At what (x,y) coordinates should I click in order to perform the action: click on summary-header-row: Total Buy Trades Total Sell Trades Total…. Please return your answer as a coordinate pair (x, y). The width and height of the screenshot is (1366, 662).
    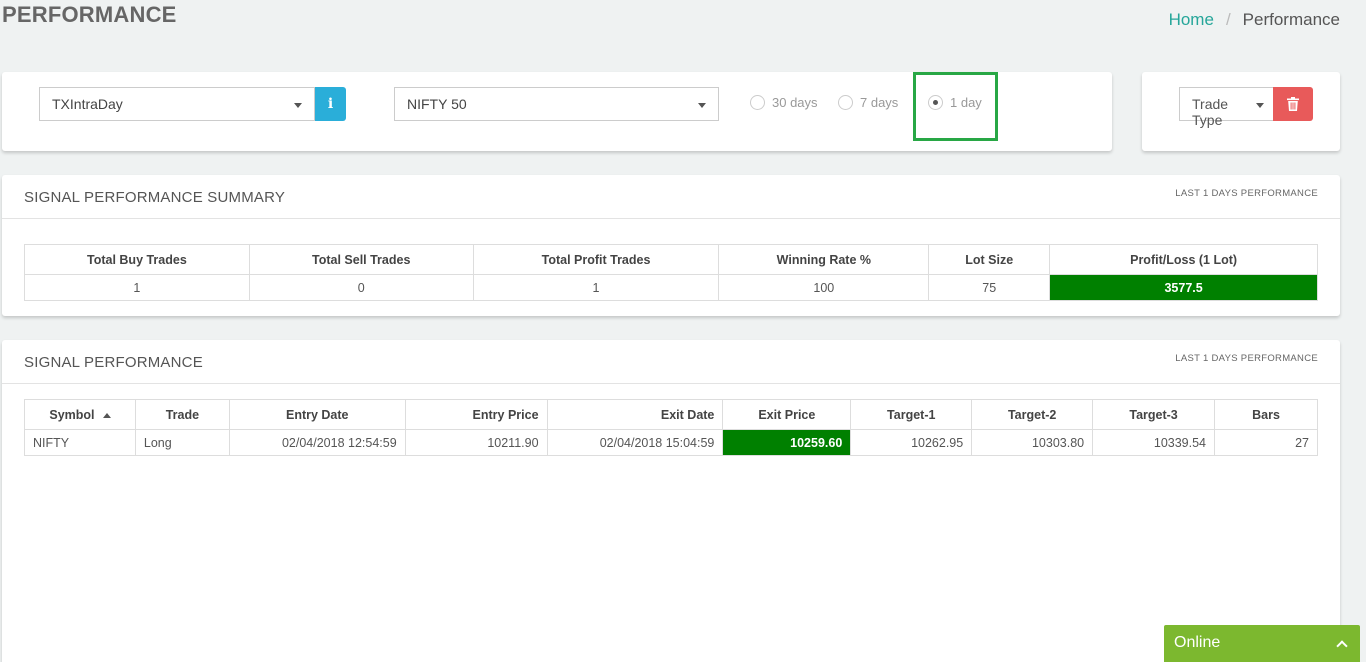
    Looking at the image, I should click on (671, 259).